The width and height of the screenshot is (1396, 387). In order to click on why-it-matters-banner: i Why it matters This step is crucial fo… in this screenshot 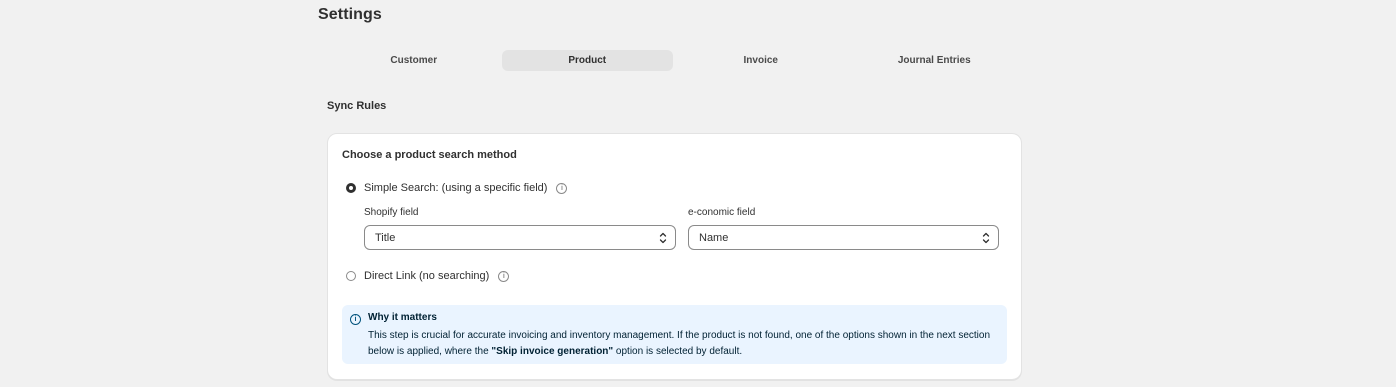, I will do `click(674, 334)`.